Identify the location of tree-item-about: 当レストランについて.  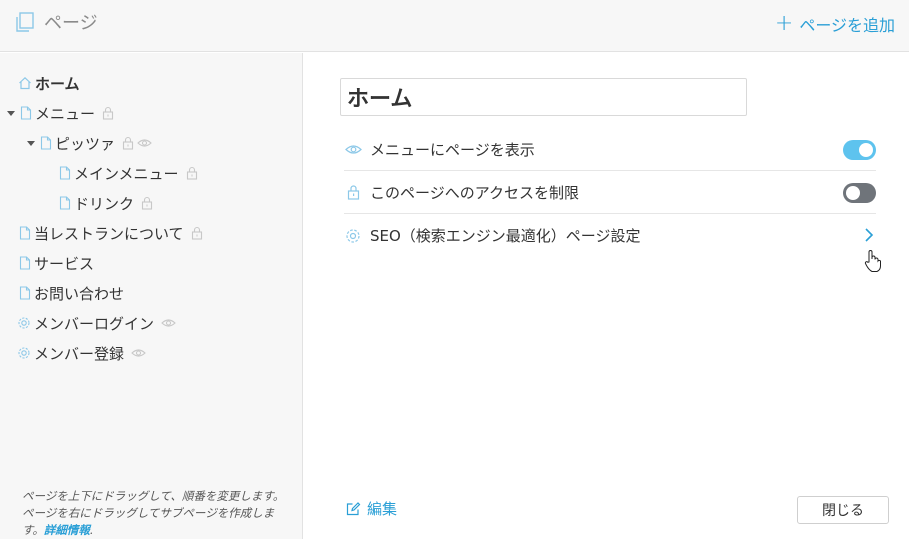
(111, 233).